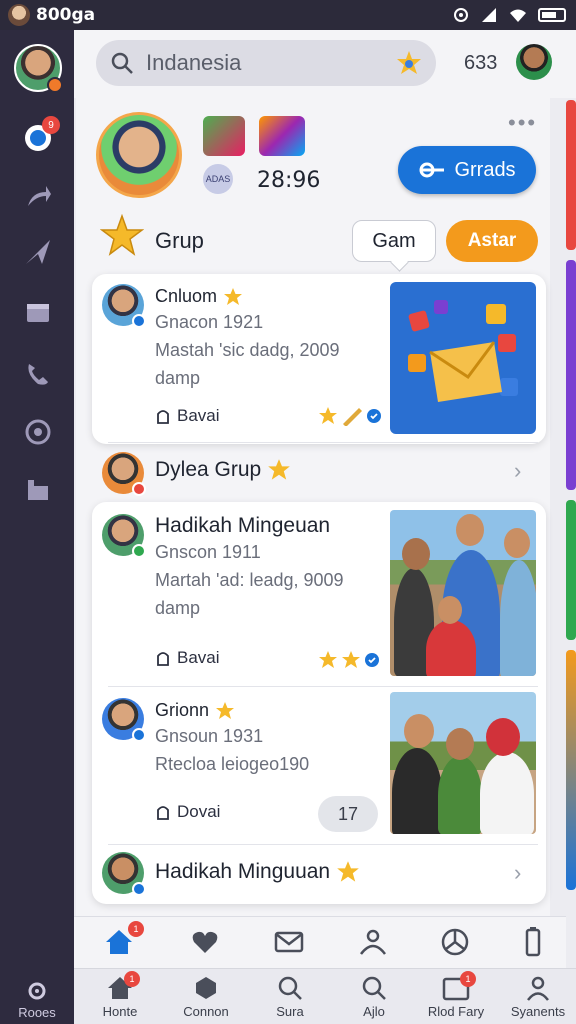 This screenshot has height=1024, width=576. I want to click on rail-settings: Rooes, so click(37, 1000).